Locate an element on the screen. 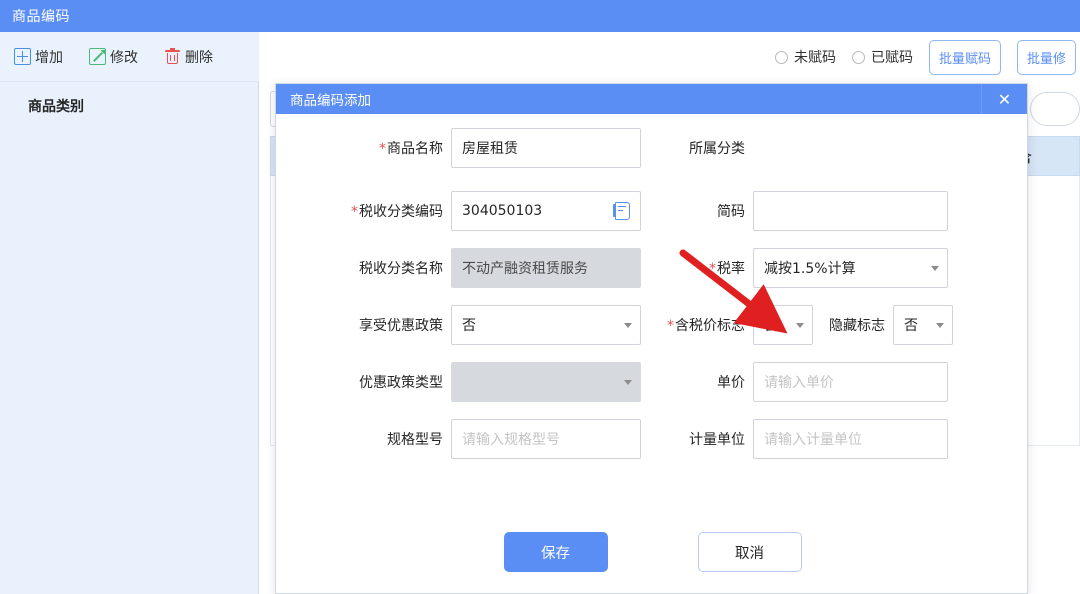 Image resolution: width=1080 pixels, height=594 pixels. category-label: 所属分类 is located at coordinates (717, 149).